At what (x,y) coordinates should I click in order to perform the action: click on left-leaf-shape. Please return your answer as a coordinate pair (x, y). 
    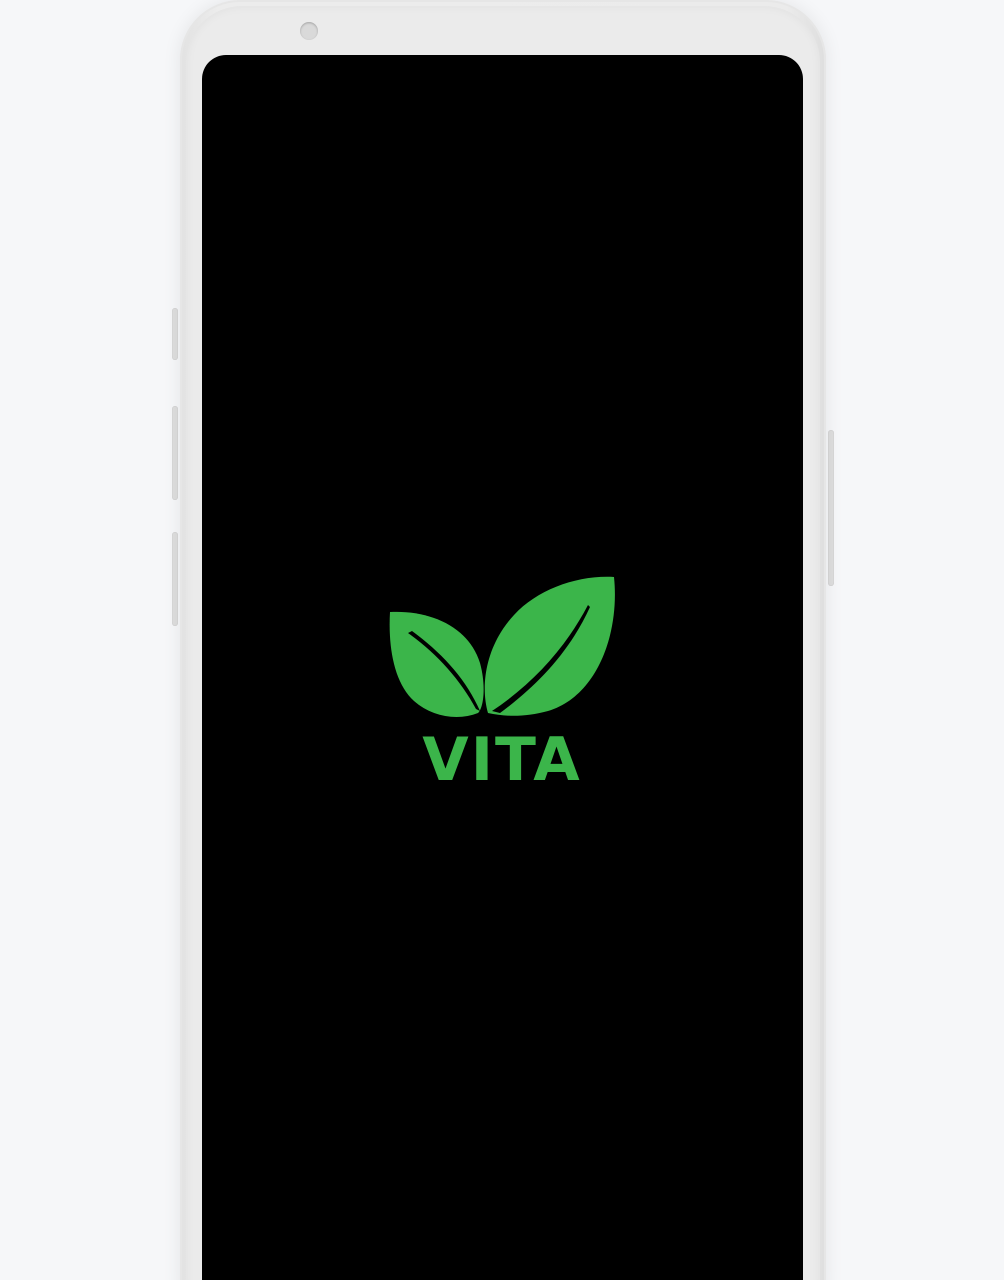
    Looking at the image, I should click on (436, 664).